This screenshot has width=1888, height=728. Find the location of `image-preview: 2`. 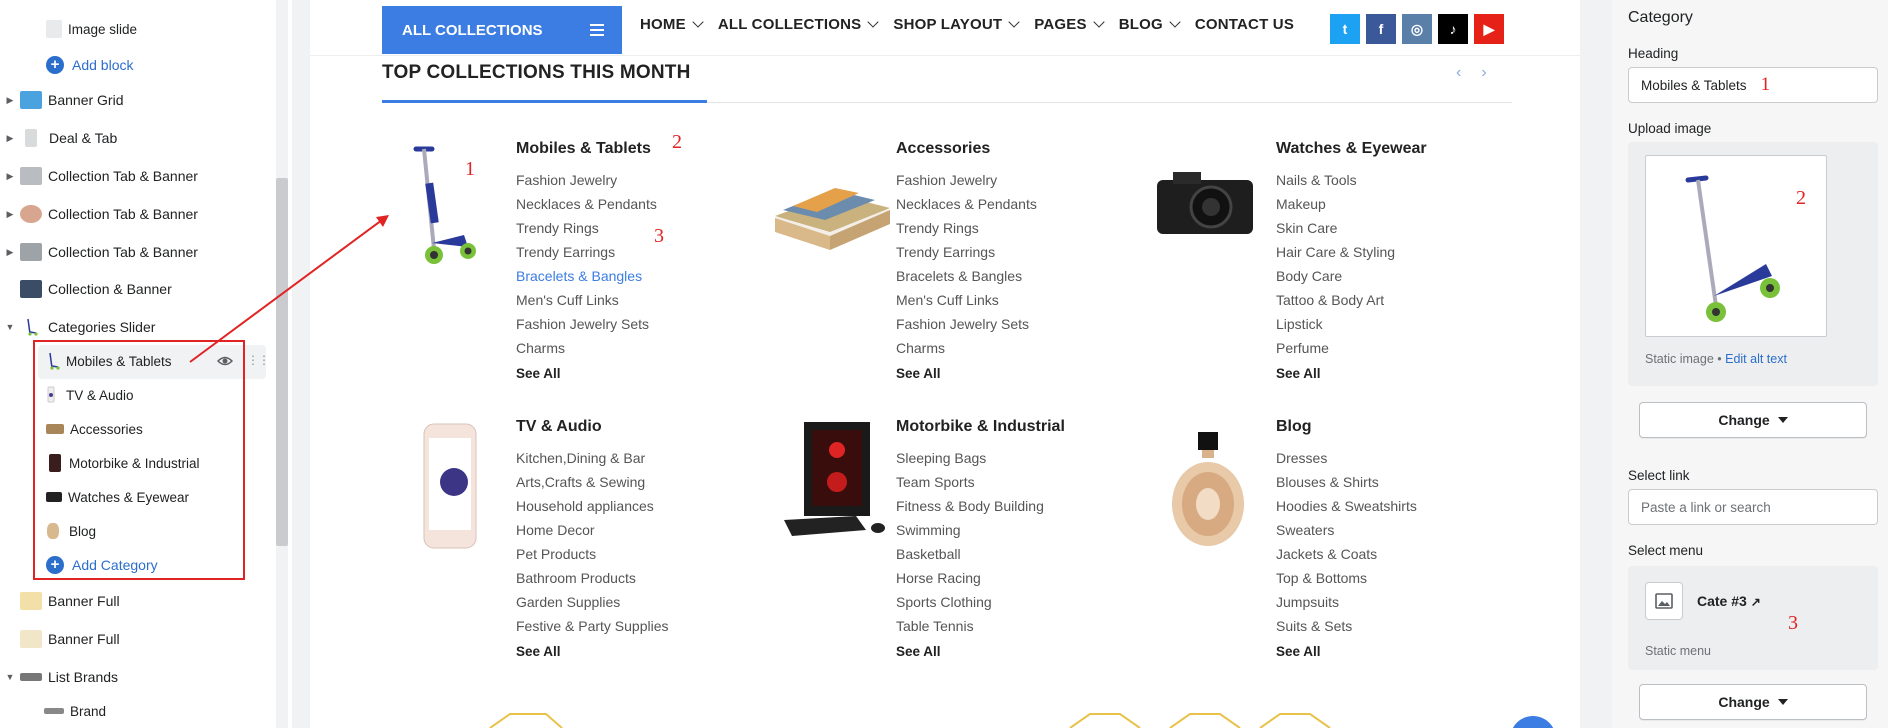

image-preview: 2 is located at coordinates (1736, 246).